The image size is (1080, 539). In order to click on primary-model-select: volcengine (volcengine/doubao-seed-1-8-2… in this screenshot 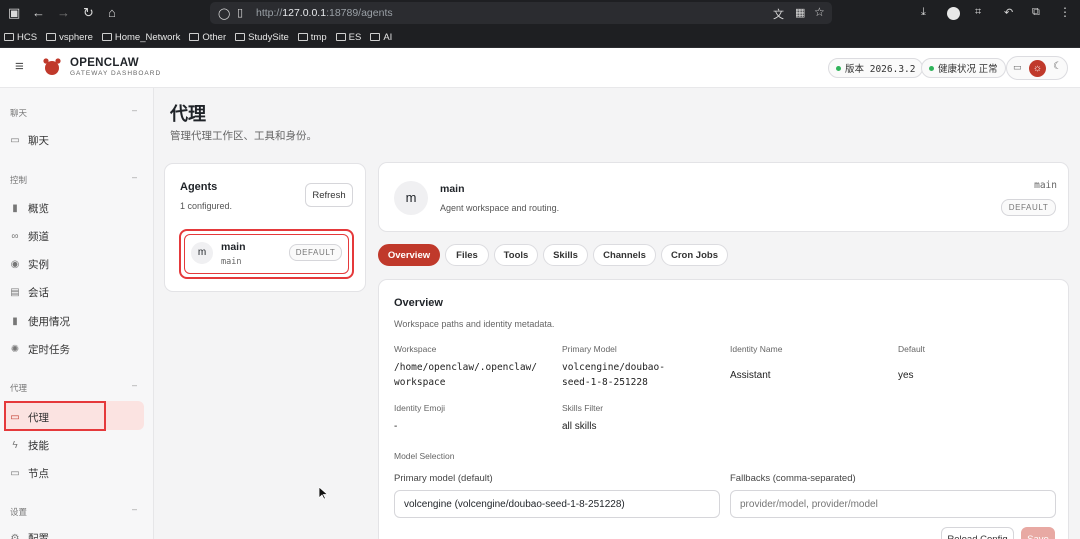, I will do `click(557, 504)`.